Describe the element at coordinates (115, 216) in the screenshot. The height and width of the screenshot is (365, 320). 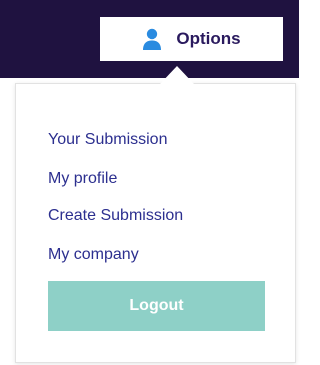
I see `menu-item-create-submission: Create Submission` at that location.